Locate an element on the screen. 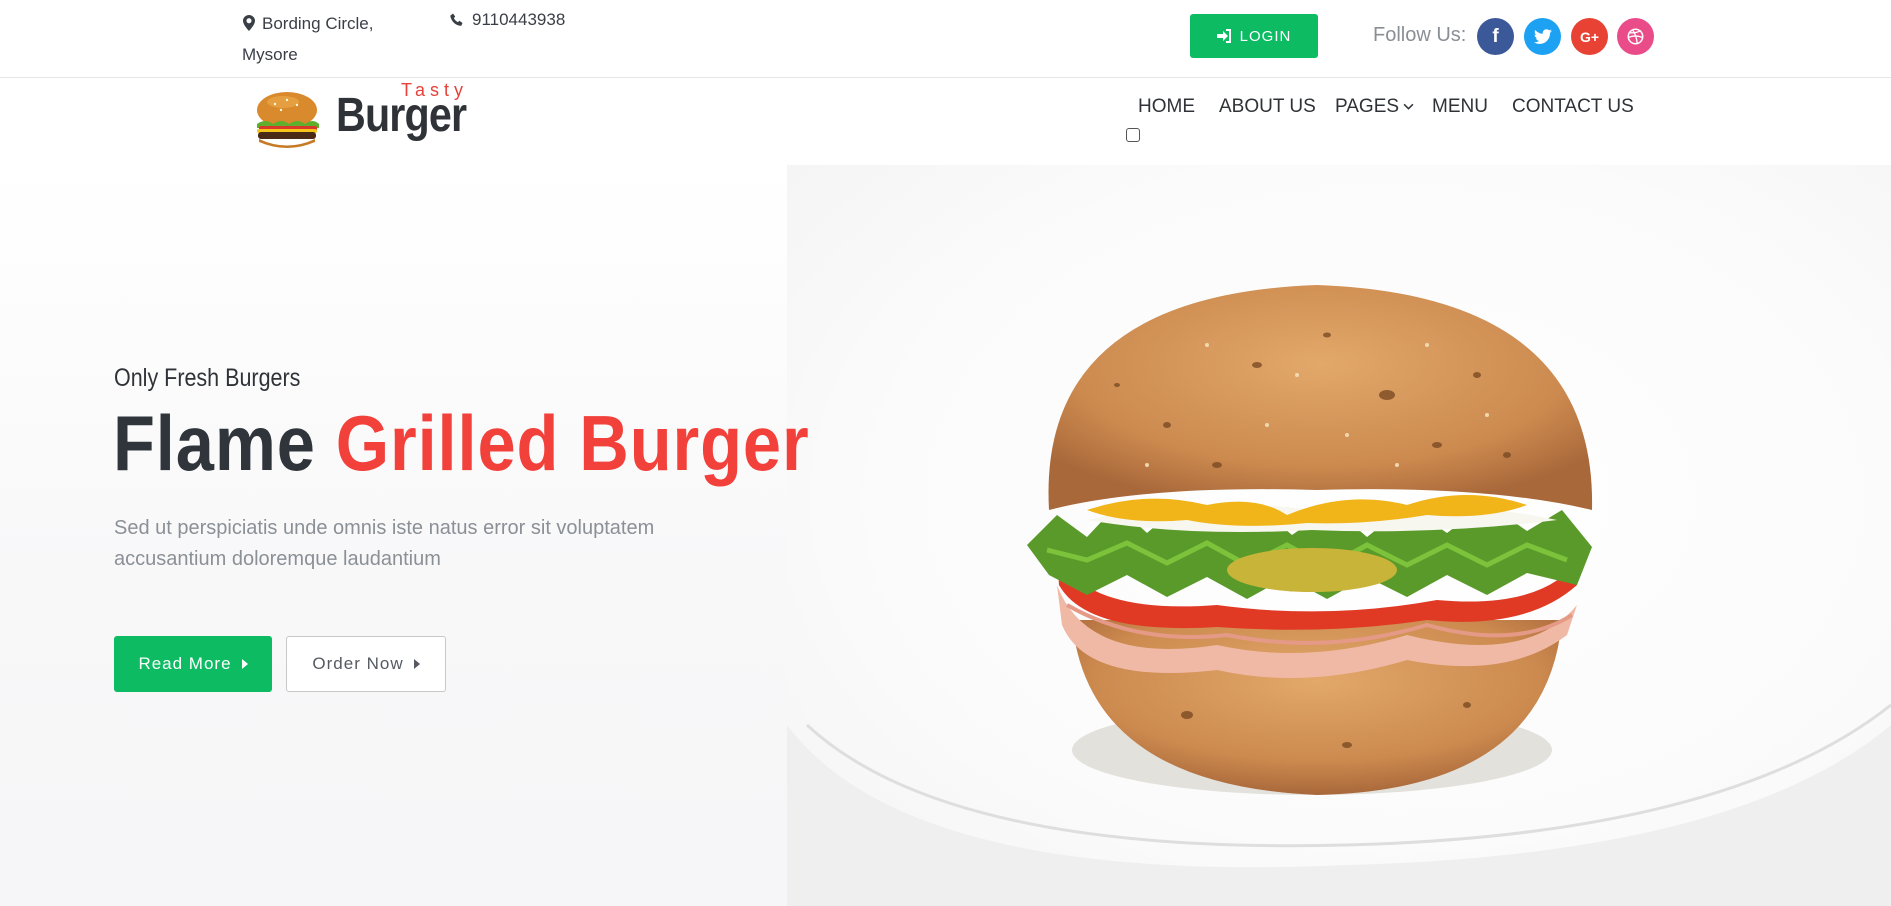 The width and height of the screenshot is (1891, 906). login-button: LOGIN is located at coordinates (1254, 36).